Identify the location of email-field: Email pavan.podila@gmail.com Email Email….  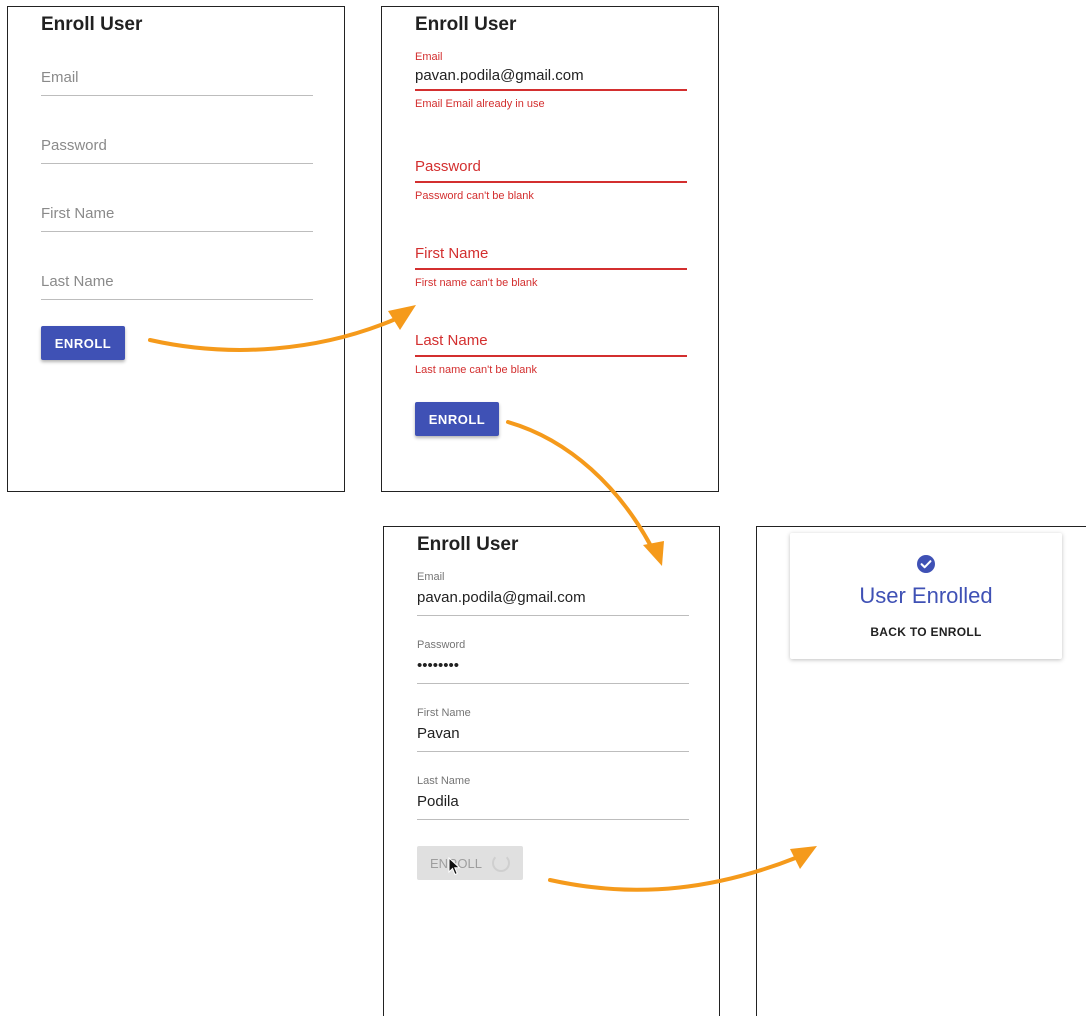
(551, 80).